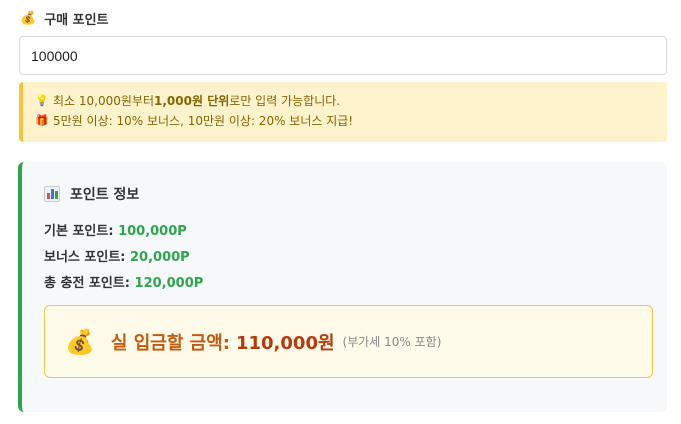 The image size is (681, 424). What do you see at coordinates (285, 101) in the screenshot?
I see `notice-line1-suffix: 로만 입력 가능합니다.` at bounding box center [285, 101].